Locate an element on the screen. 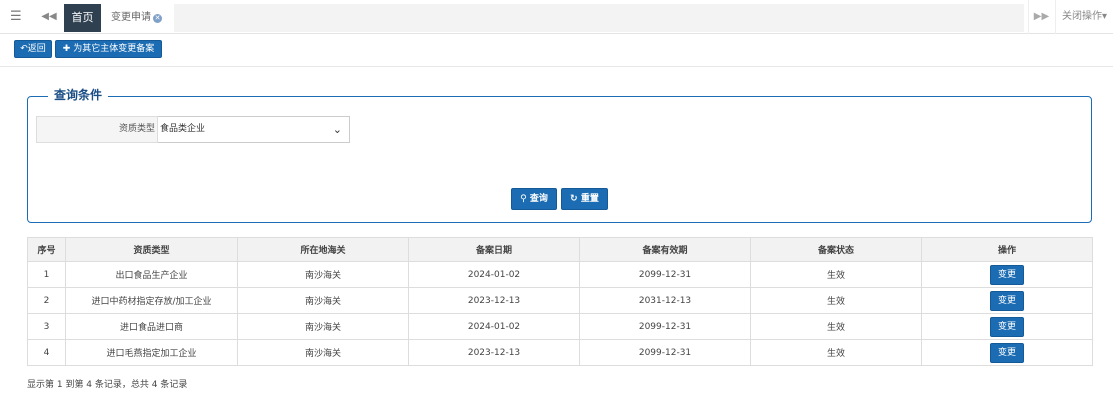  reset-button: ↻ 重置 is located at coordinates (584, 199).